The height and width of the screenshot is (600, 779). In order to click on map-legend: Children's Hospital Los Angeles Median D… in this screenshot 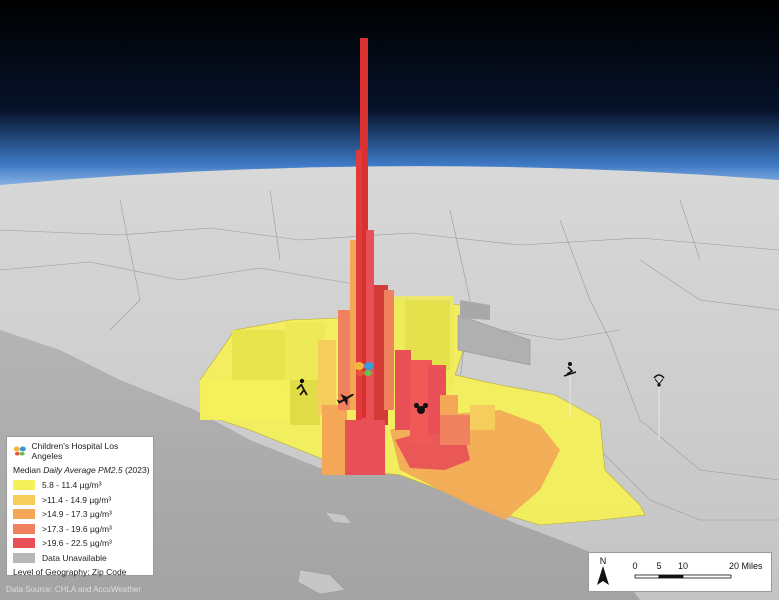, I will do `click(80, 506)`.